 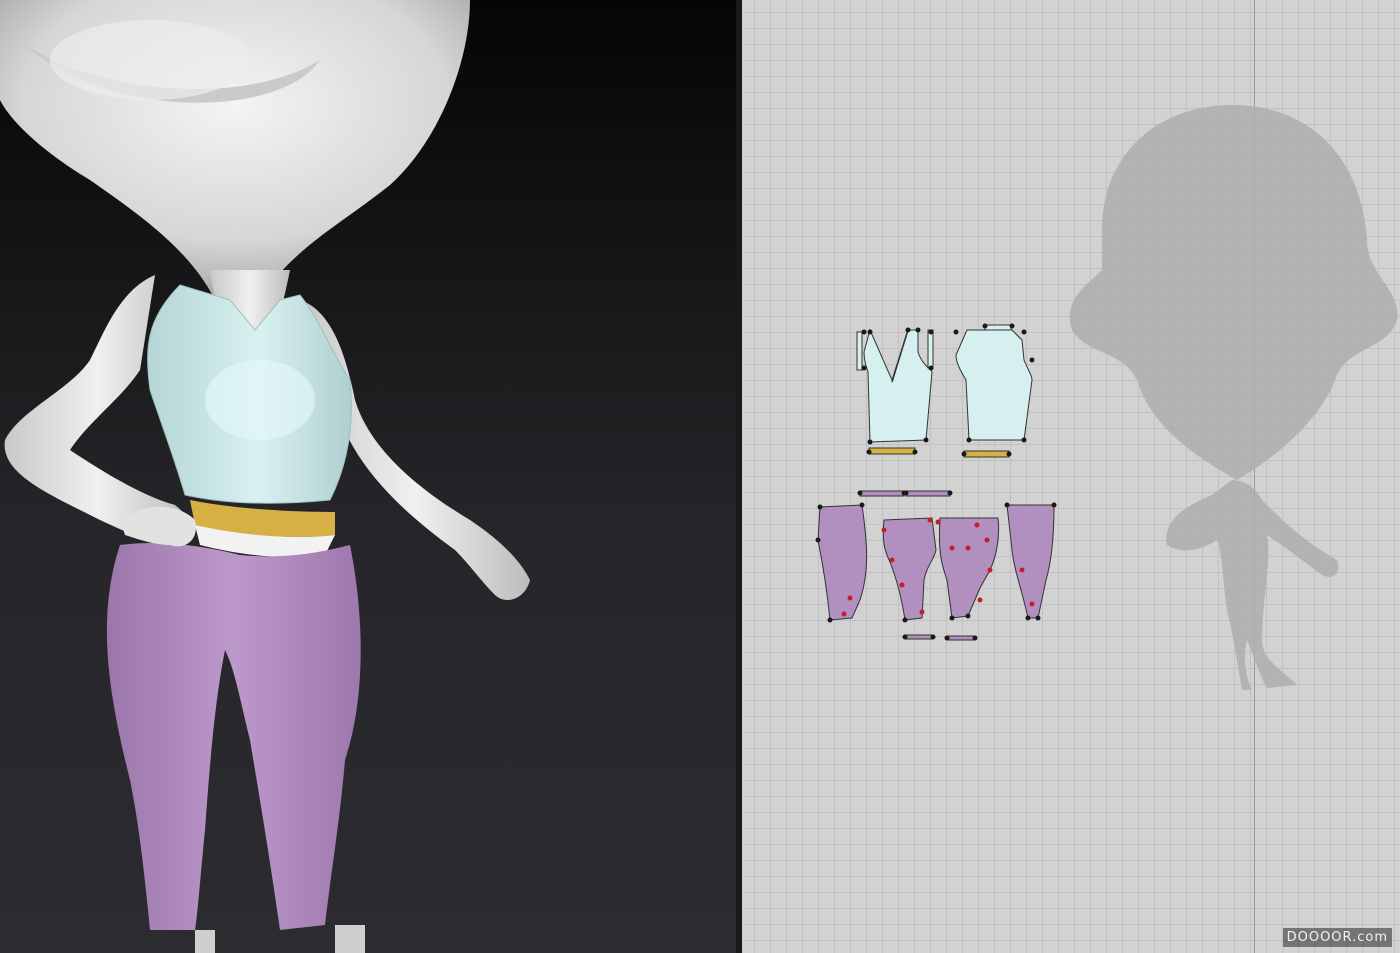 I want to click on pattern-cuff-left, so click(x=919, y=637).